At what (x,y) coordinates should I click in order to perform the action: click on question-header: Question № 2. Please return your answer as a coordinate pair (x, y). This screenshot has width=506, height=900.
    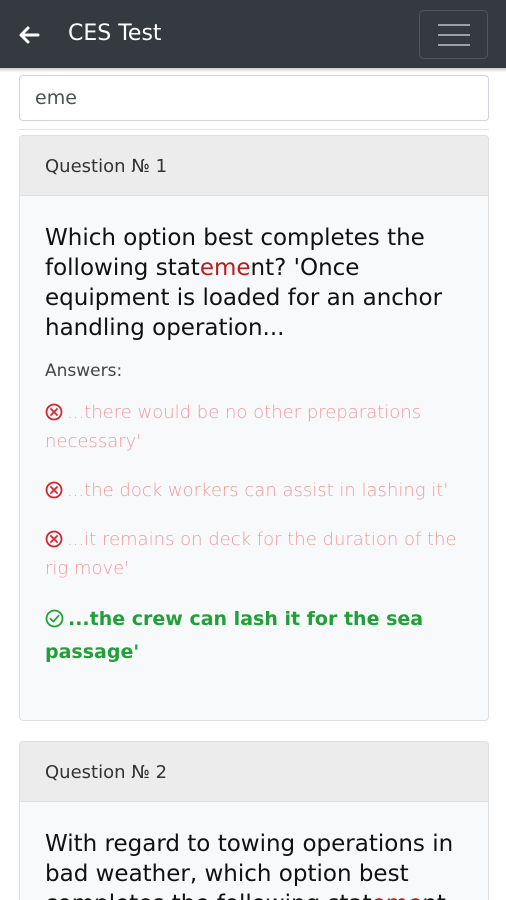
    Looking at the image, I should click on (254, 772).